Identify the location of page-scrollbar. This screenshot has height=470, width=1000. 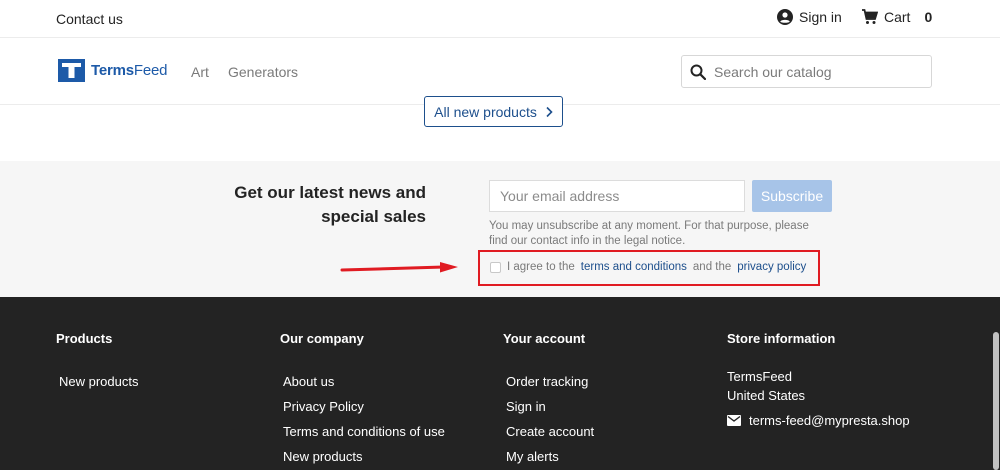
(996, 235).